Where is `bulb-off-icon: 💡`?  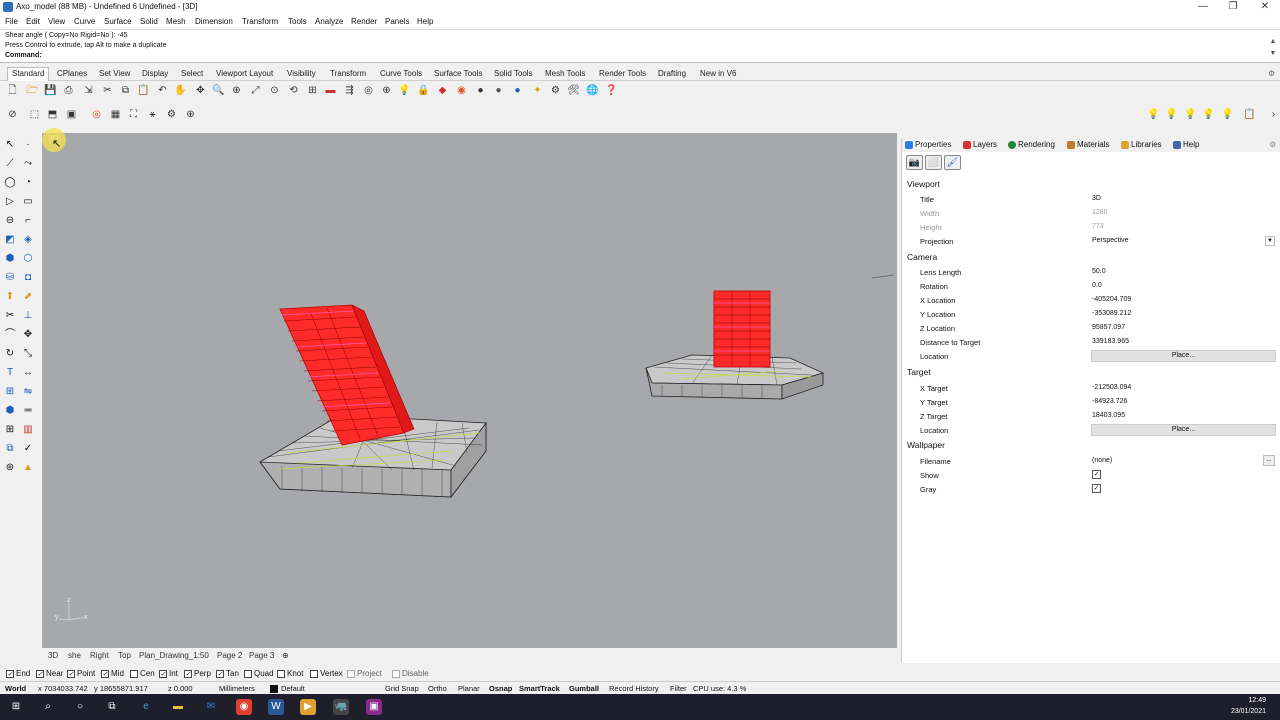 bulb-off-icon: 💡 is located at coordinates (1153, 114).